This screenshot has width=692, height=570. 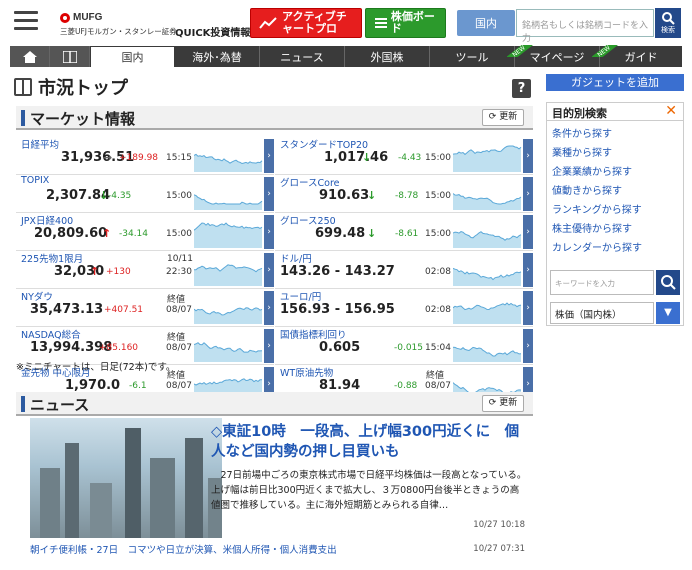 I want to click on link-price-move: 値動きから探す, so click(x=587, y=189).